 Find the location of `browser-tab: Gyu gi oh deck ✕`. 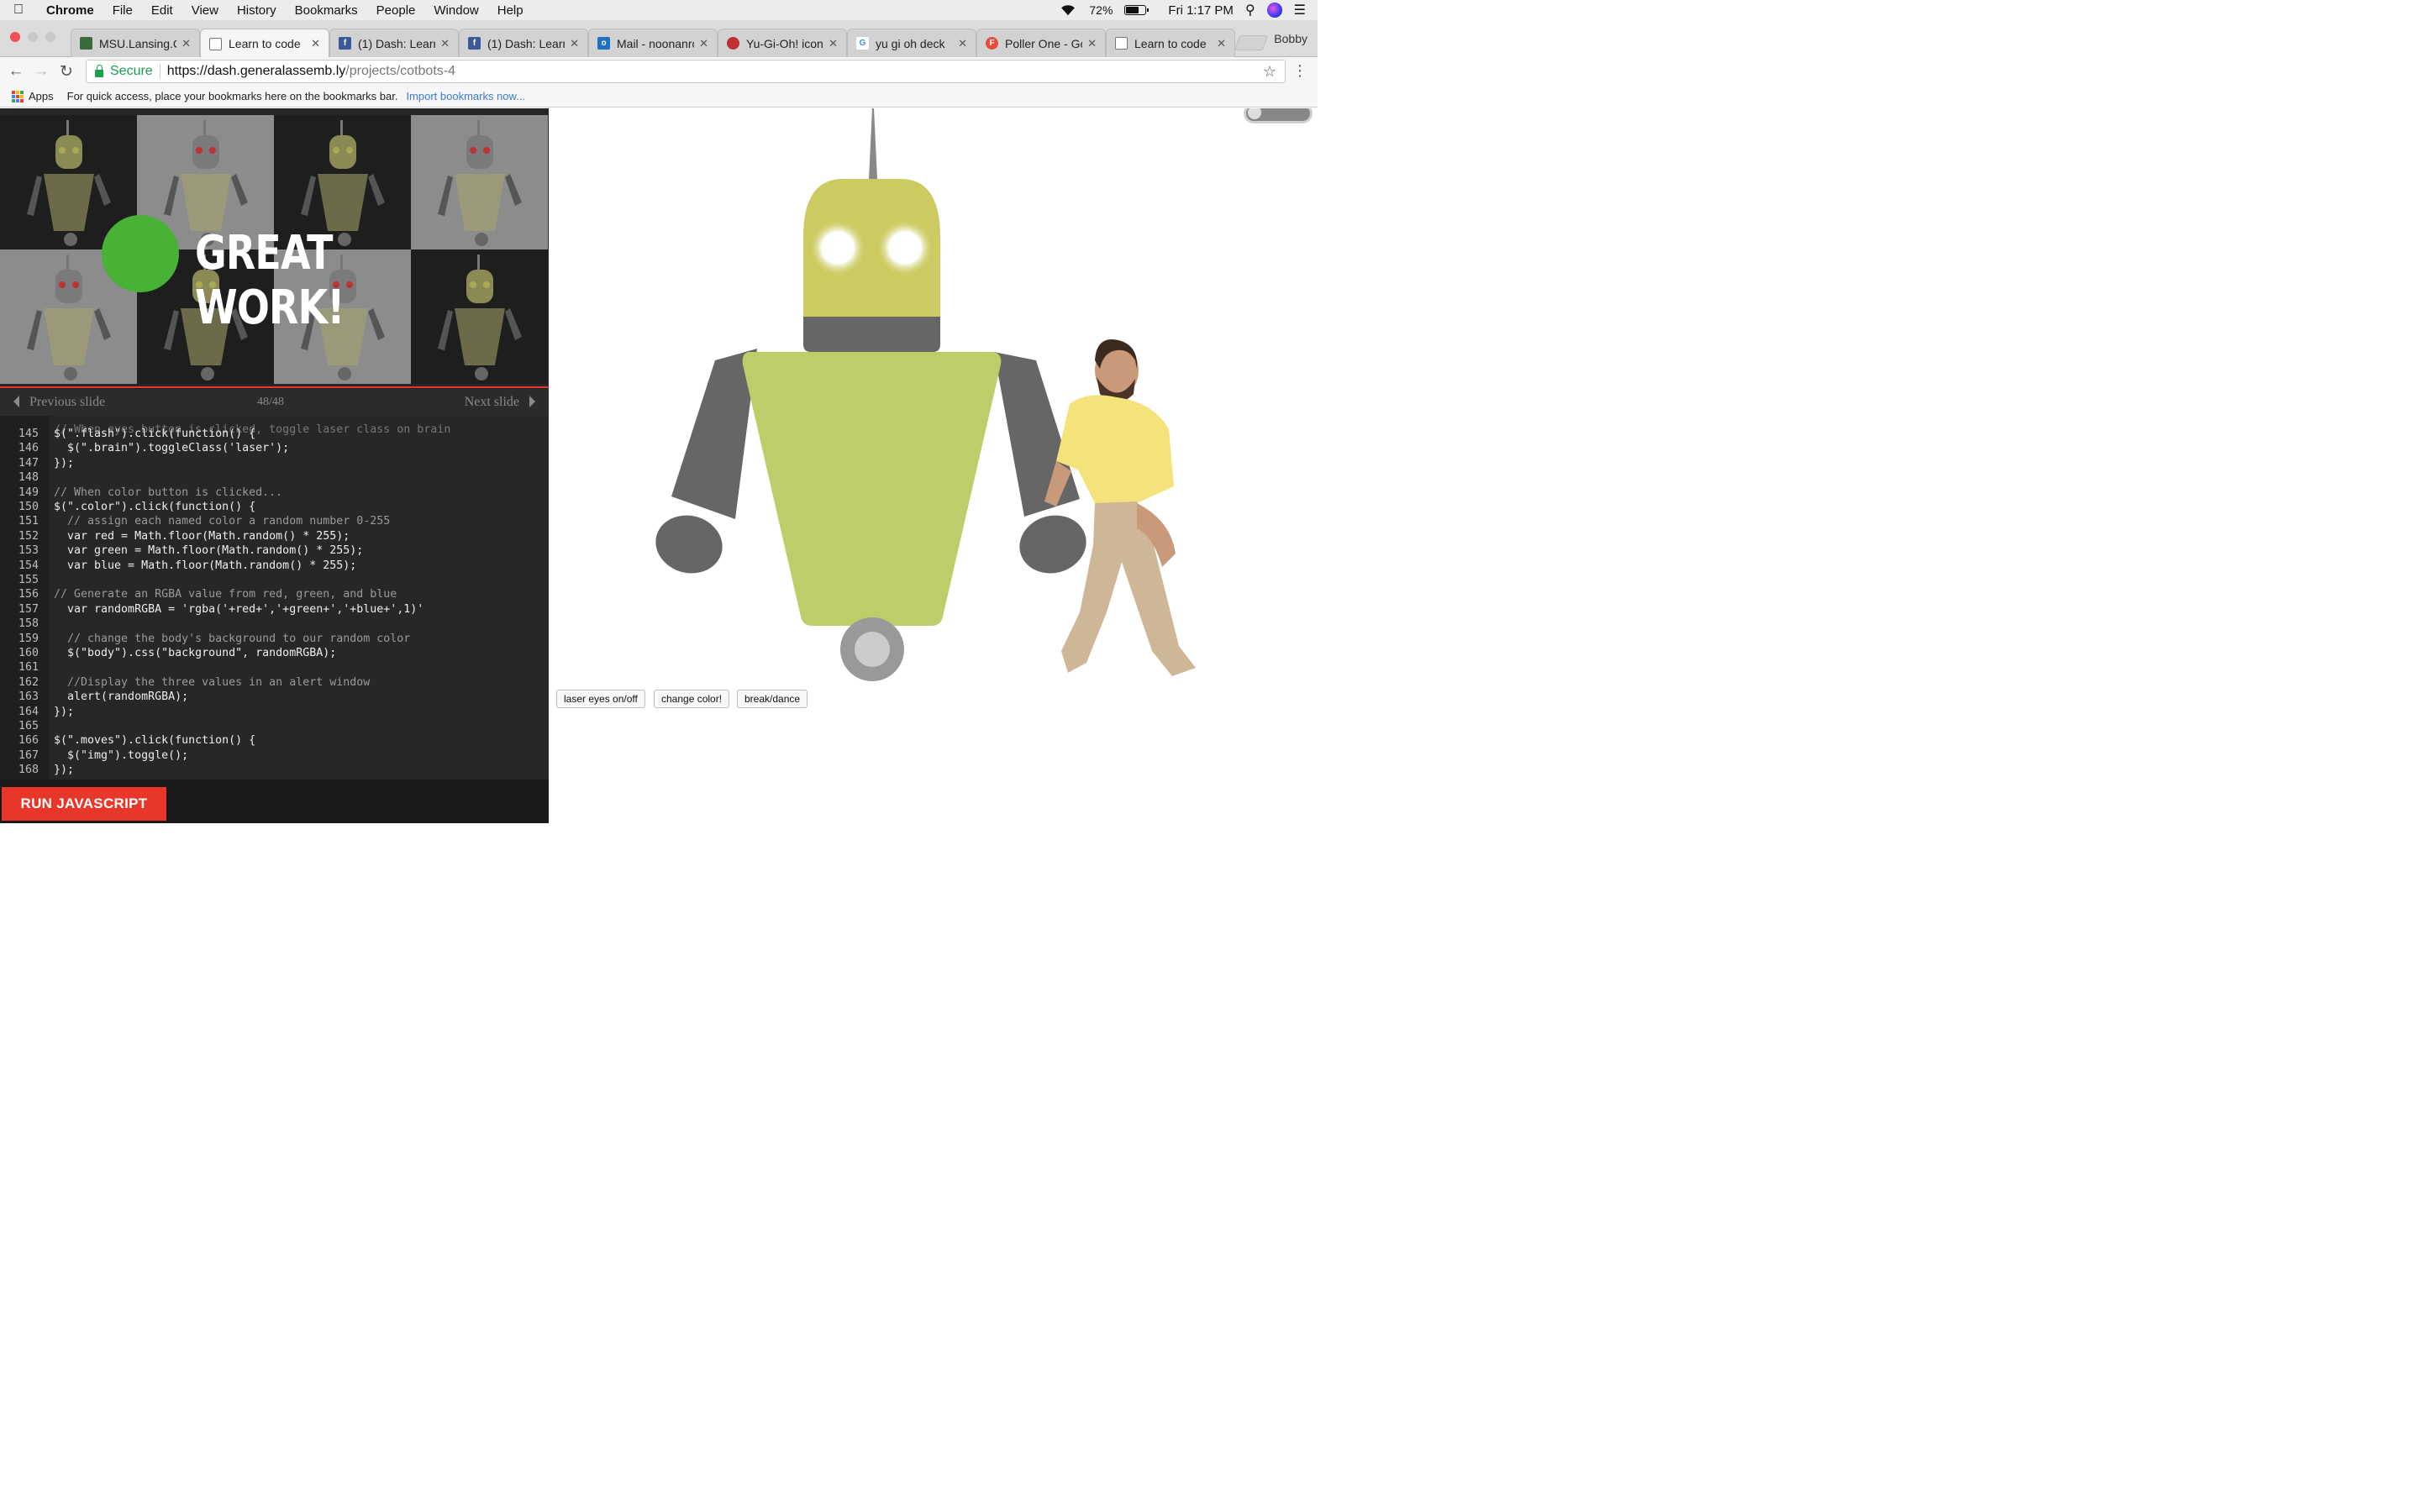

browser-tab: Gyu gi oh deck ✕ is located at coordinates (911, 43).